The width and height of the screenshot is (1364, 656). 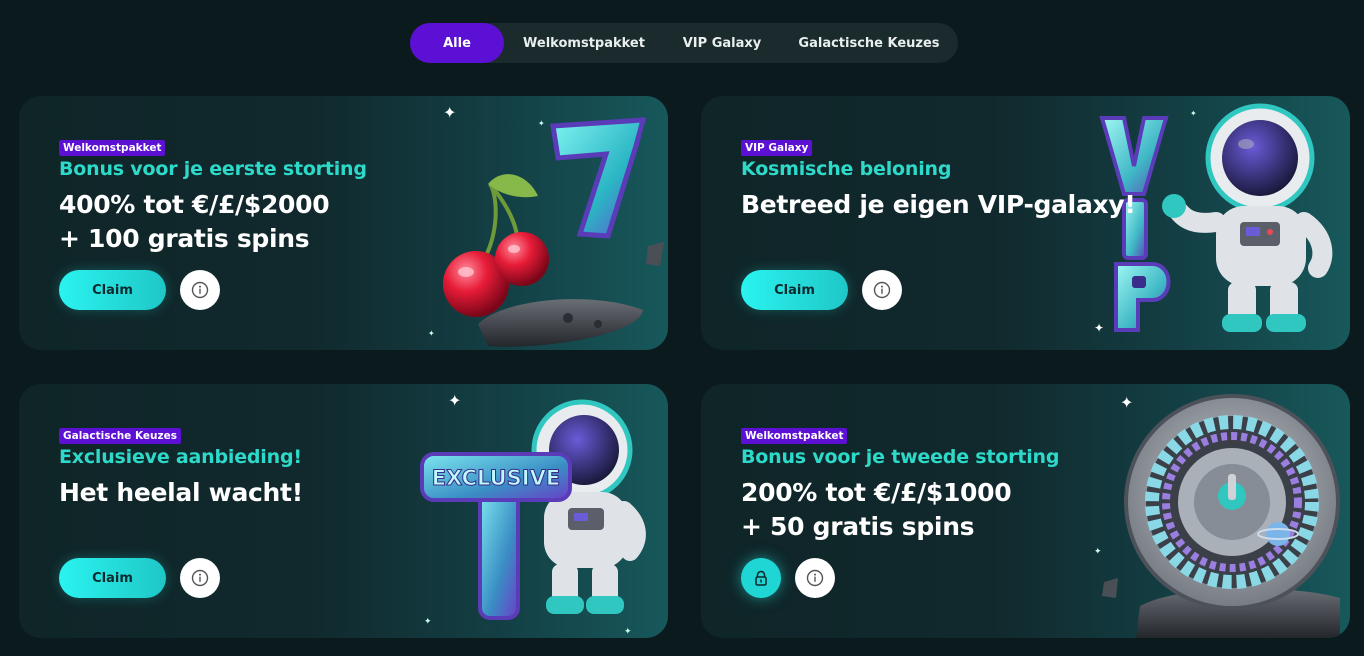 What do you see at coordinates (788, 578) in the screenshot?
I see `promo-actions` at bounding box center [788, 578].